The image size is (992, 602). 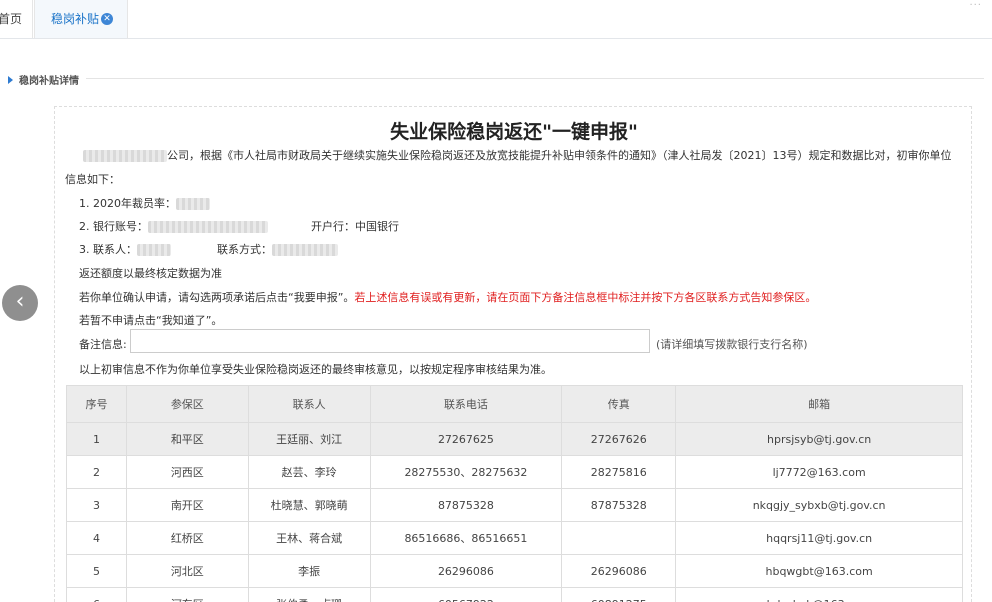 I want to click on redacted-contact, so click(x=154, y=250).